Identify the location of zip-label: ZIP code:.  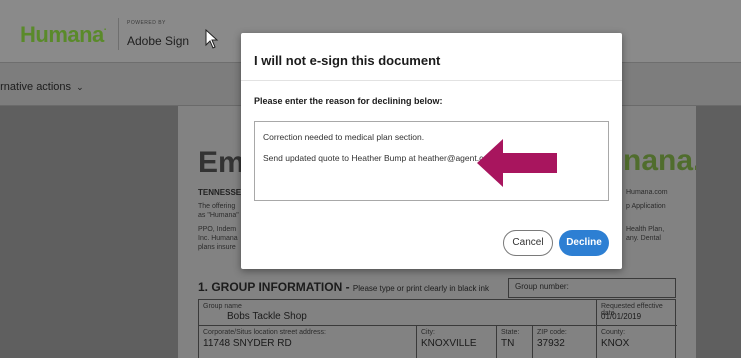
(552, 332).